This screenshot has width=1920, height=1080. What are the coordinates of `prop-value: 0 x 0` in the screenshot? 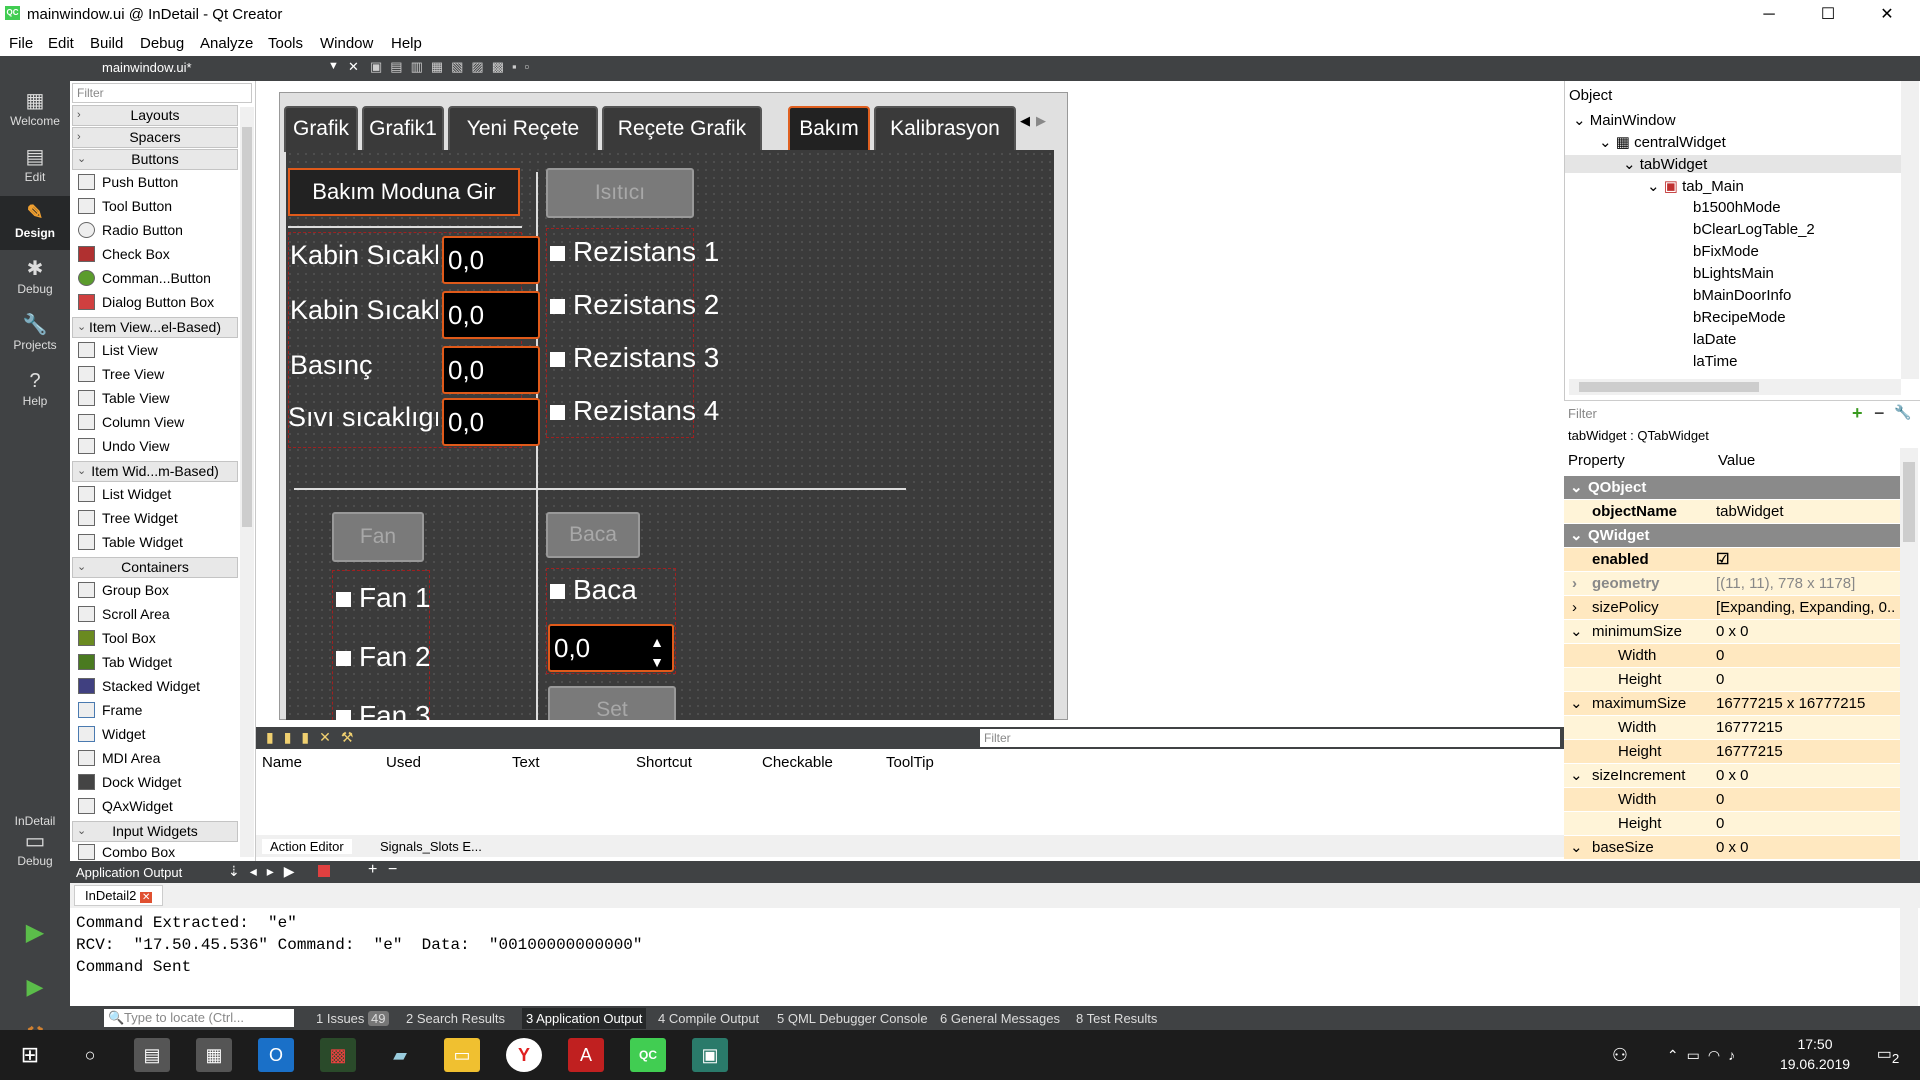 It's located at (1806, 848).